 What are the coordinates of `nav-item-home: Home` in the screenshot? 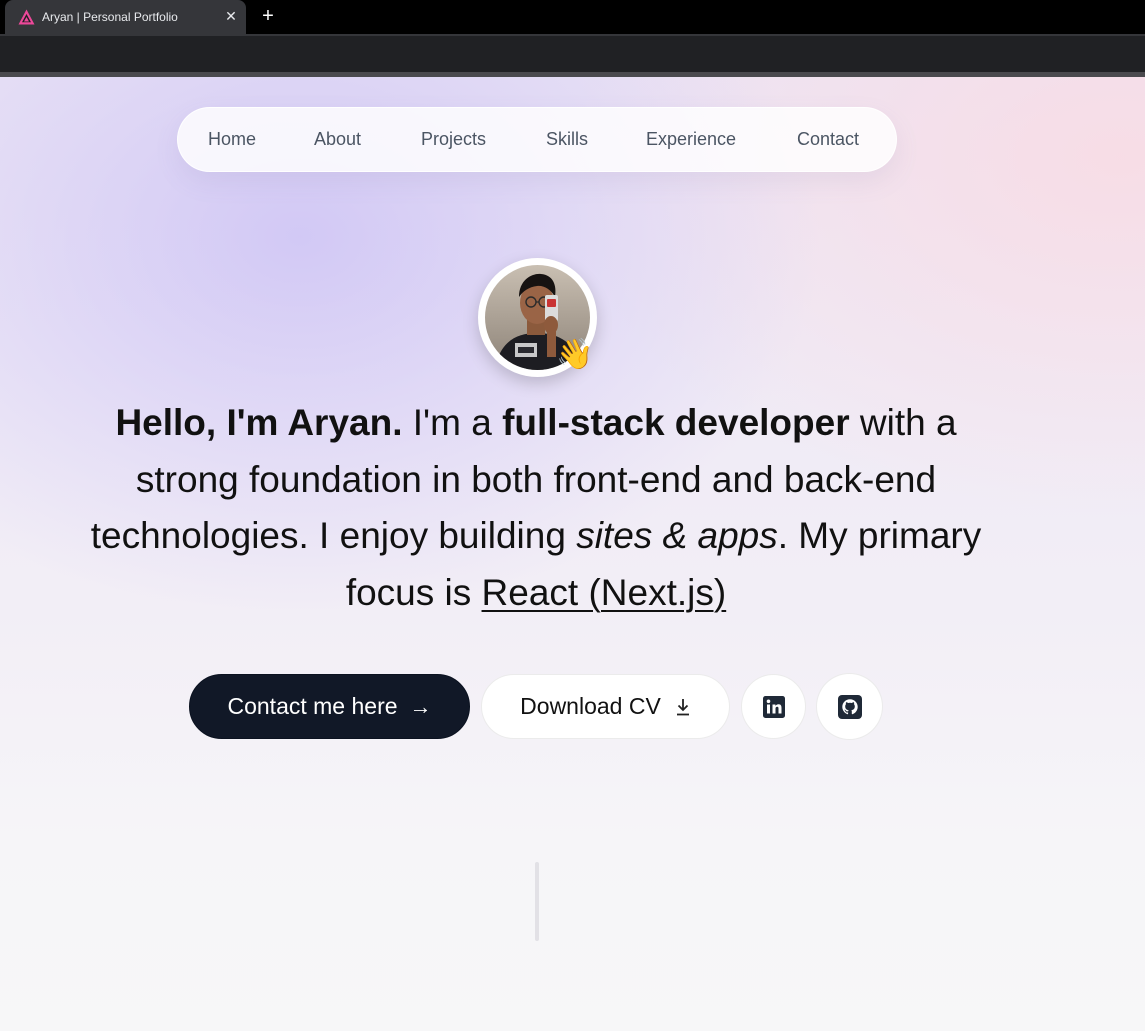 It's located at (232, 139).